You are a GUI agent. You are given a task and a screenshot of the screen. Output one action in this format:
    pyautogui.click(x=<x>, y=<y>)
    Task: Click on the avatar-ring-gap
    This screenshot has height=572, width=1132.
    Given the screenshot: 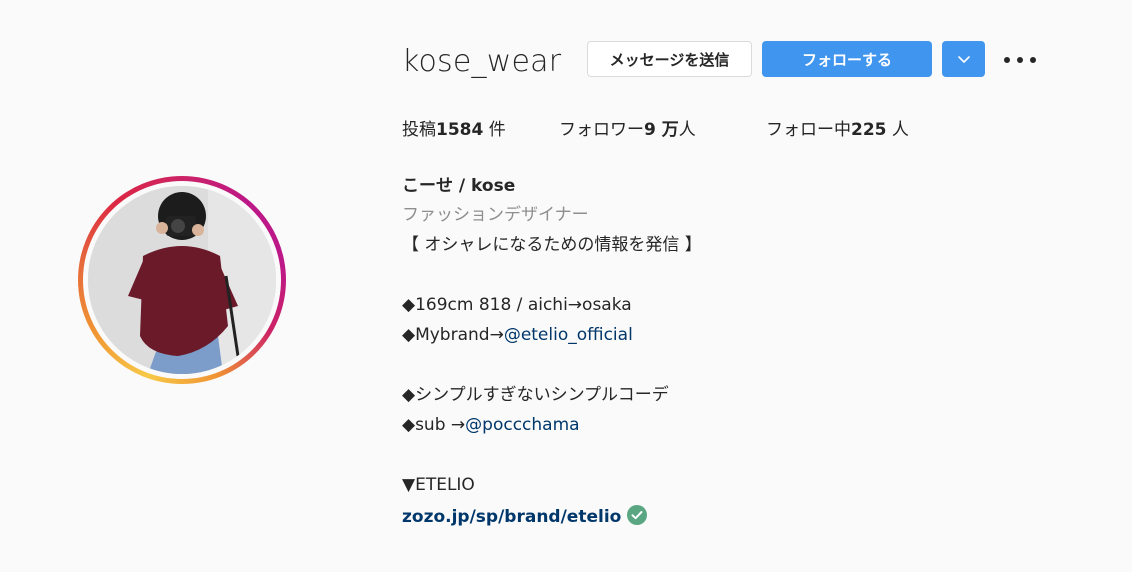 What is the action you would take?
    pyautogui.click(x=182, y=280)
    